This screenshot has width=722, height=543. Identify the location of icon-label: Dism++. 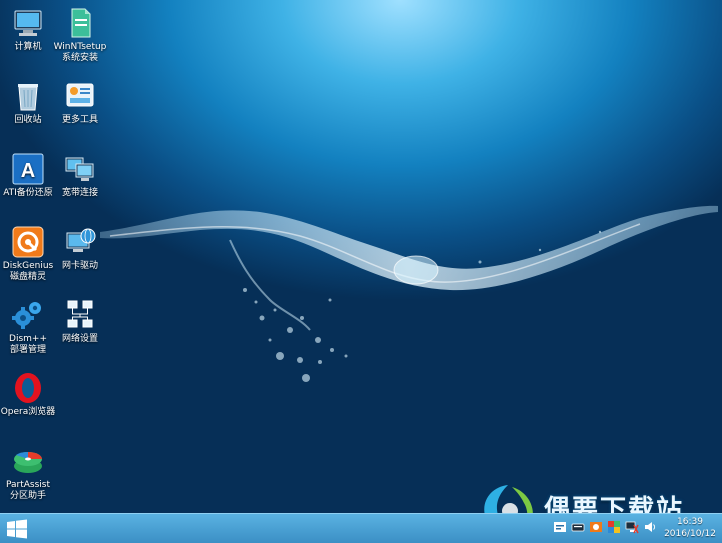
(28, 339).